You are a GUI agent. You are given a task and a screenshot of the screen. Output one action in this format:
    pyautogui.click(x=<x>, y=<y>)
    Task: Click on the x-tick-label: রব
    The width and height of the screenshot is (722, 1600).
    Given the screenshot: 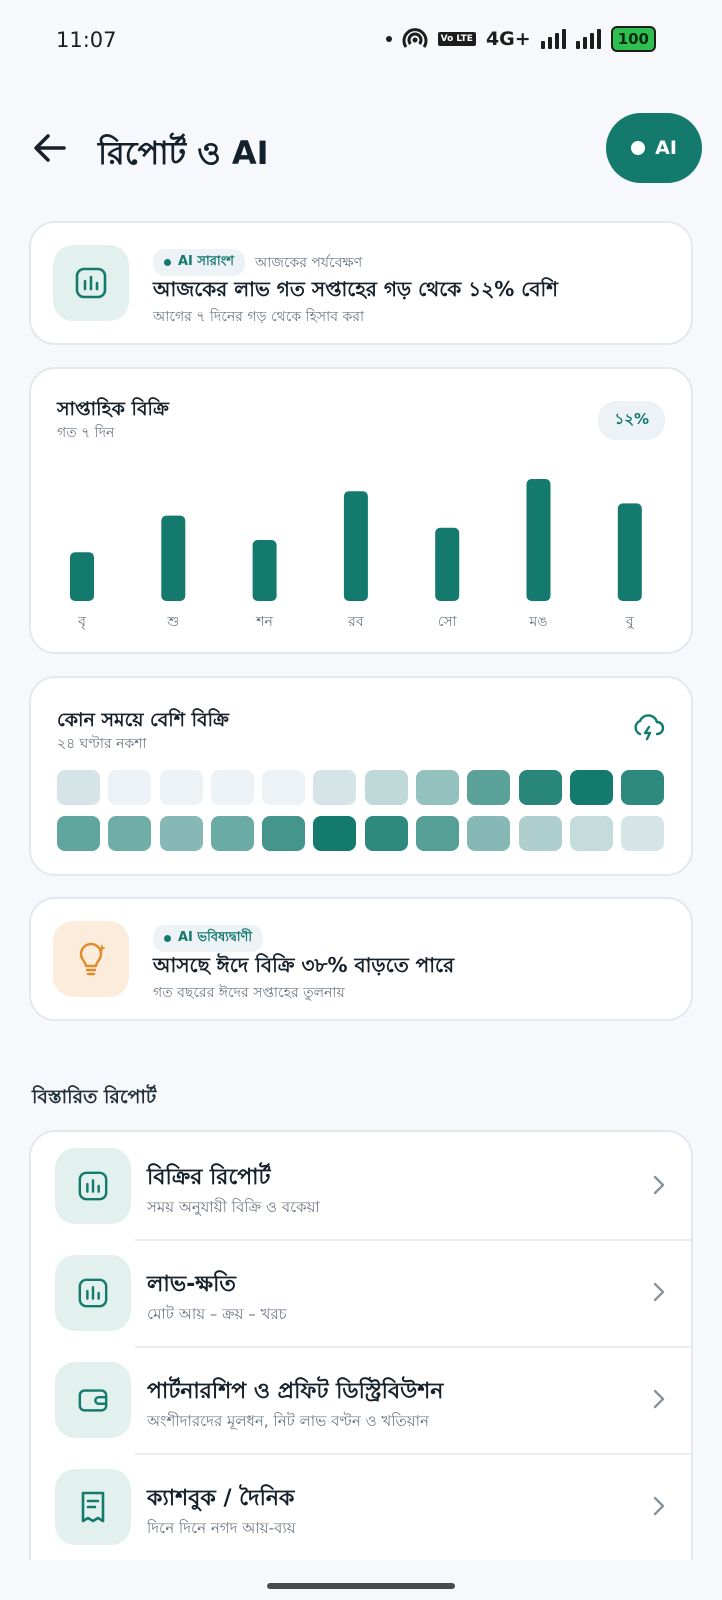 What is the action you would take?
    pyautogui.click(x=355, y=622)
    